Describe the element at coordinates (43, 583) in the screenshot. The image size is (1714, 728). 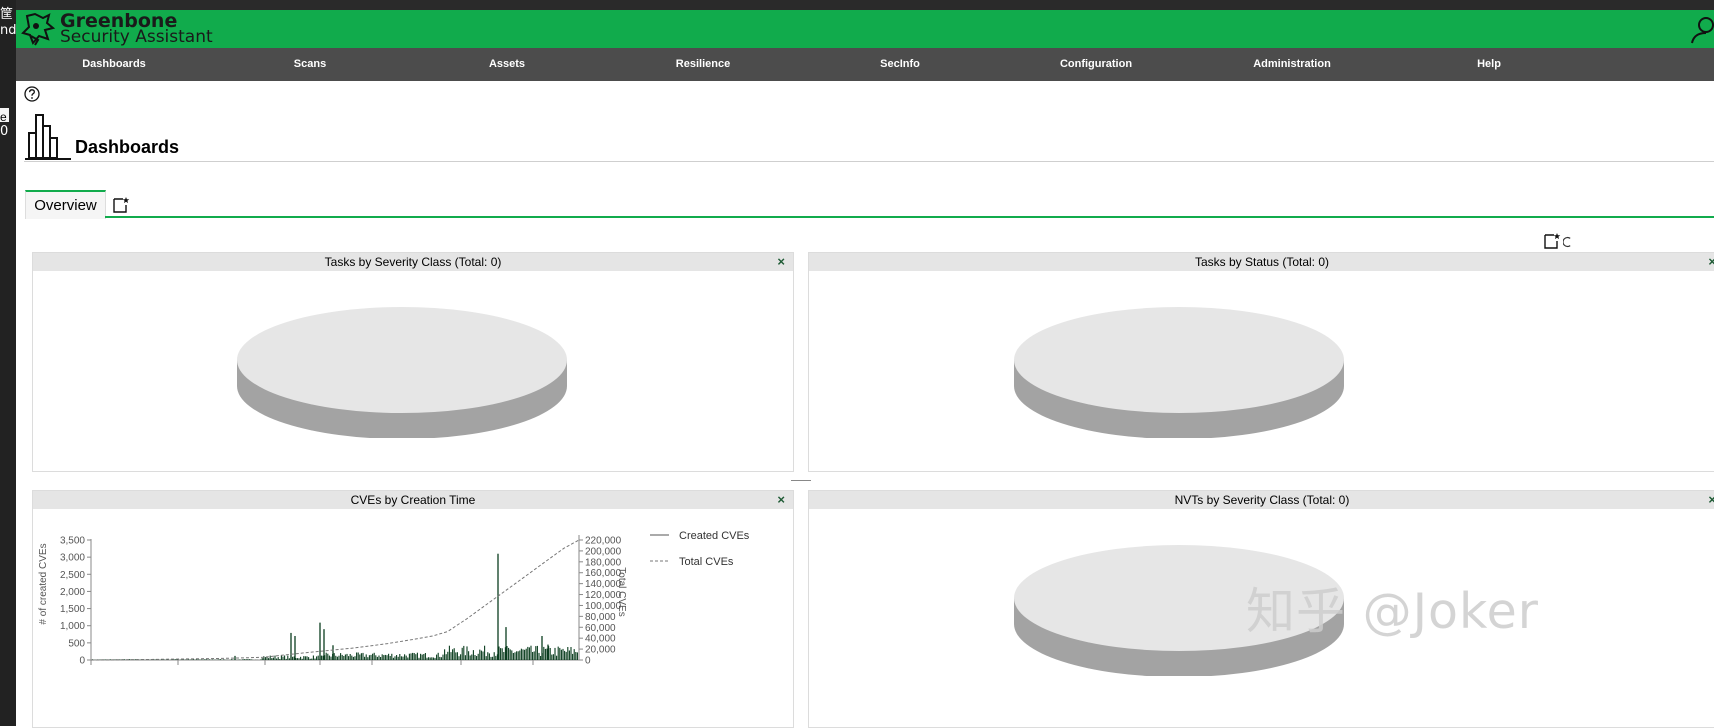
I see `y-left-label: # of created CVEs` at that location.